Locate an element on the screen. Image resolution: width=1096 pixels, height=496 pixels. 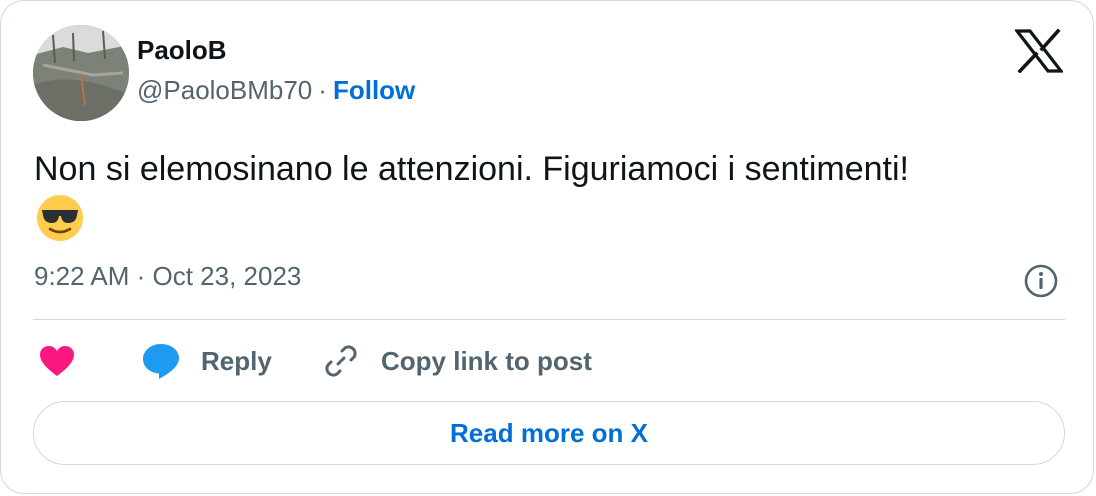
copy-link-button: Copy link to post is located at coordinates (456, 361).